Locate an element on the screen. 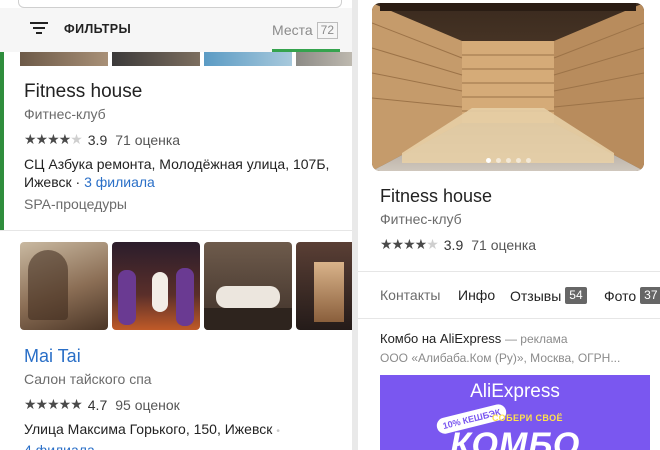  result-tag: SPA-процедуры is located at coordinates (75, 204).